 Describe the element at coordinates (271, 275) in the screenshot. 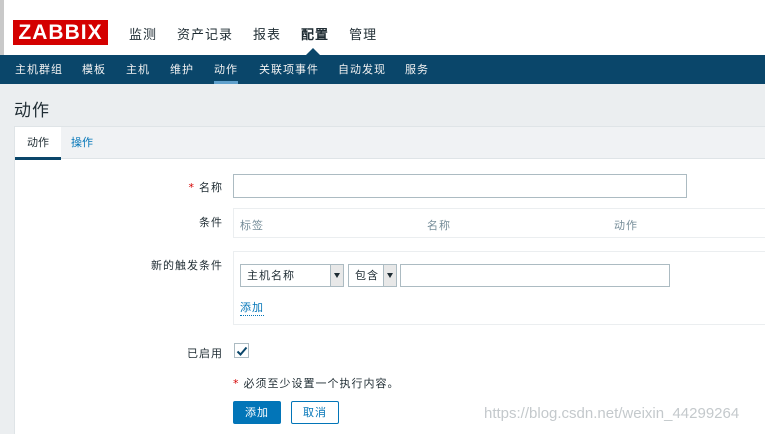

I see `condition-type-value: 主机名称` at that location.